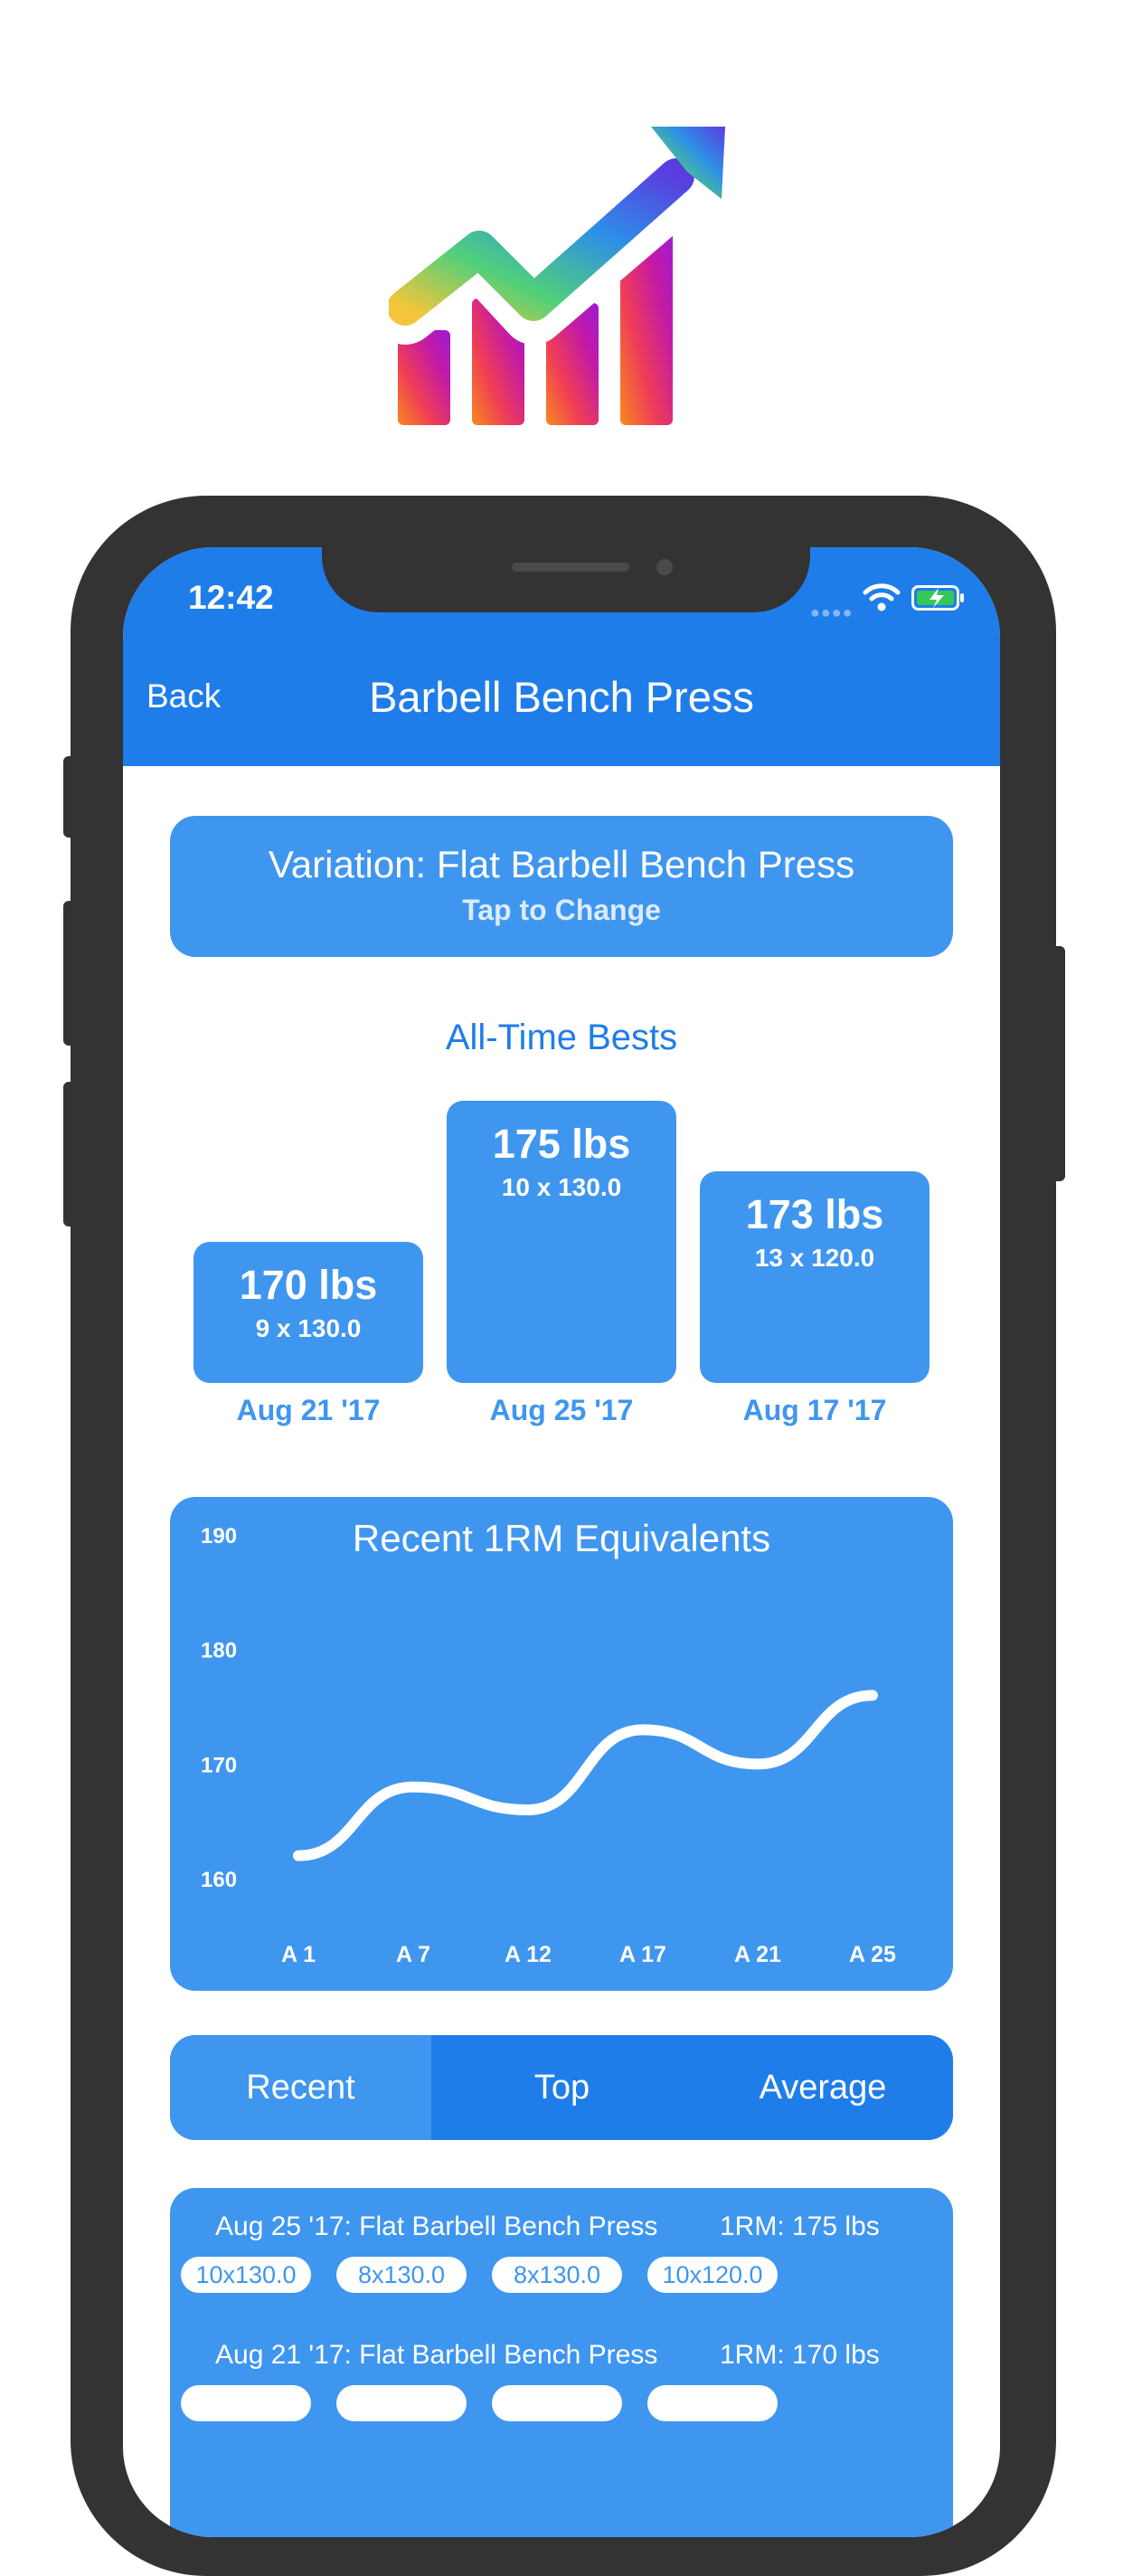  Describe the element at coordinates (219, 1765) in the screenshot. I see `y-tick-label: 170` at that location.